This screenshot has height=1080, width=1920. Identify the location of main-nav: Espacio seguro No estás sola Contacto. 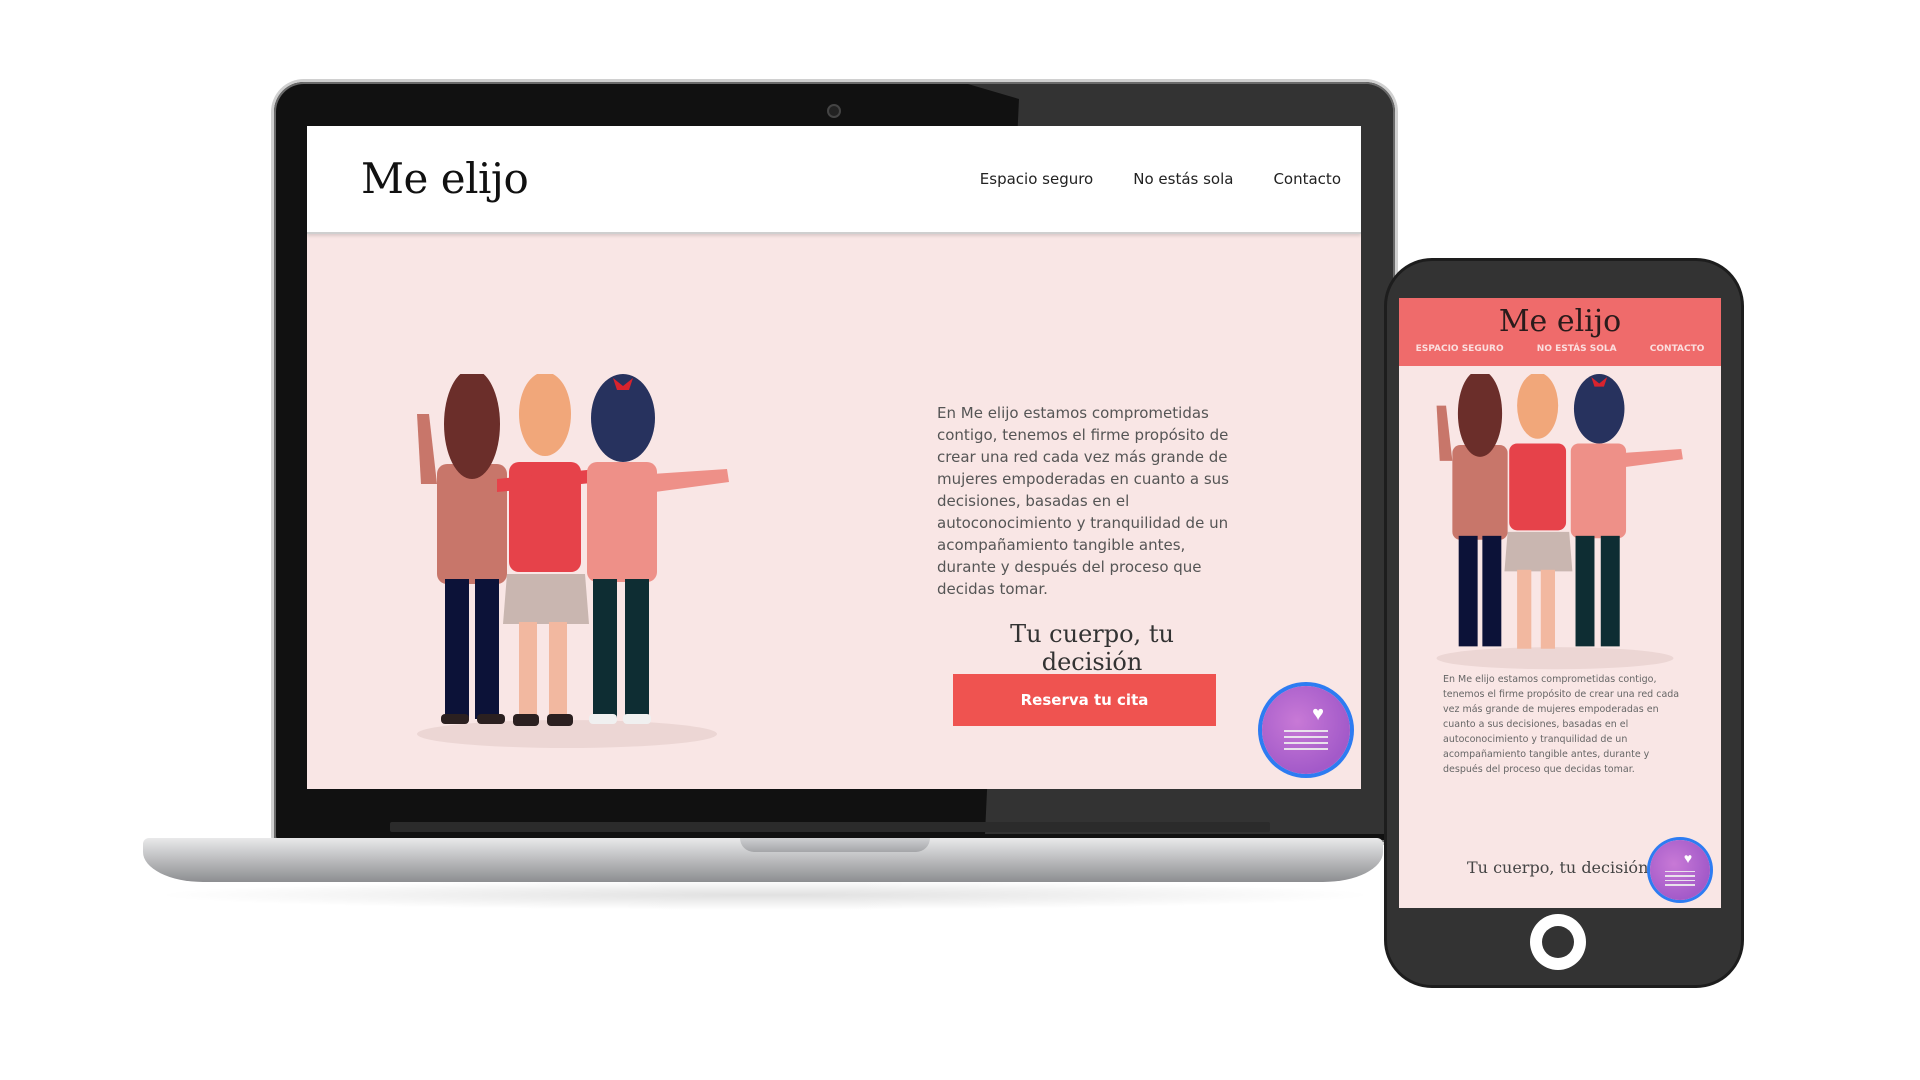
(1160, 179).